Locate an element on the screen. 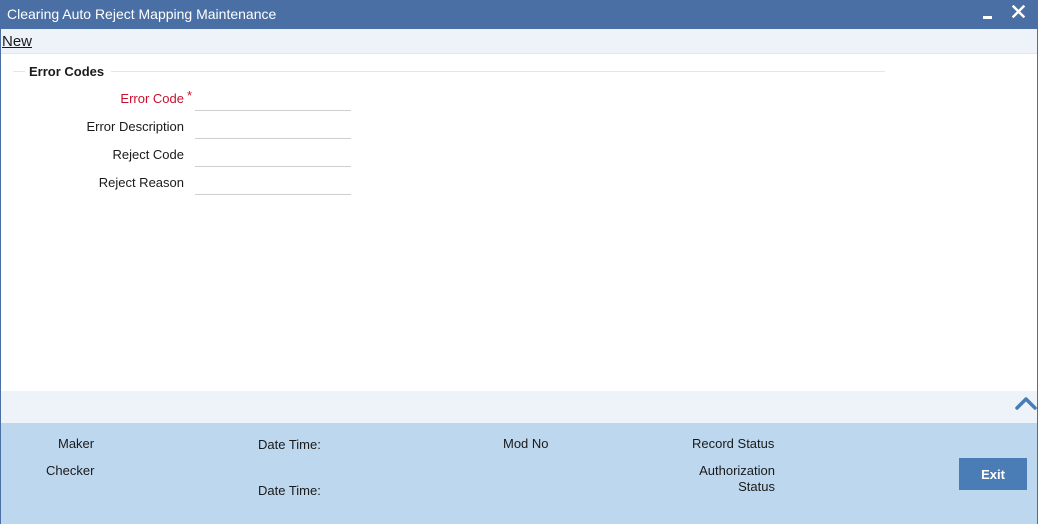 The width and height of the screenshot is (1038, 524). section-title: Error Codes is located at coordinates (67, 71).